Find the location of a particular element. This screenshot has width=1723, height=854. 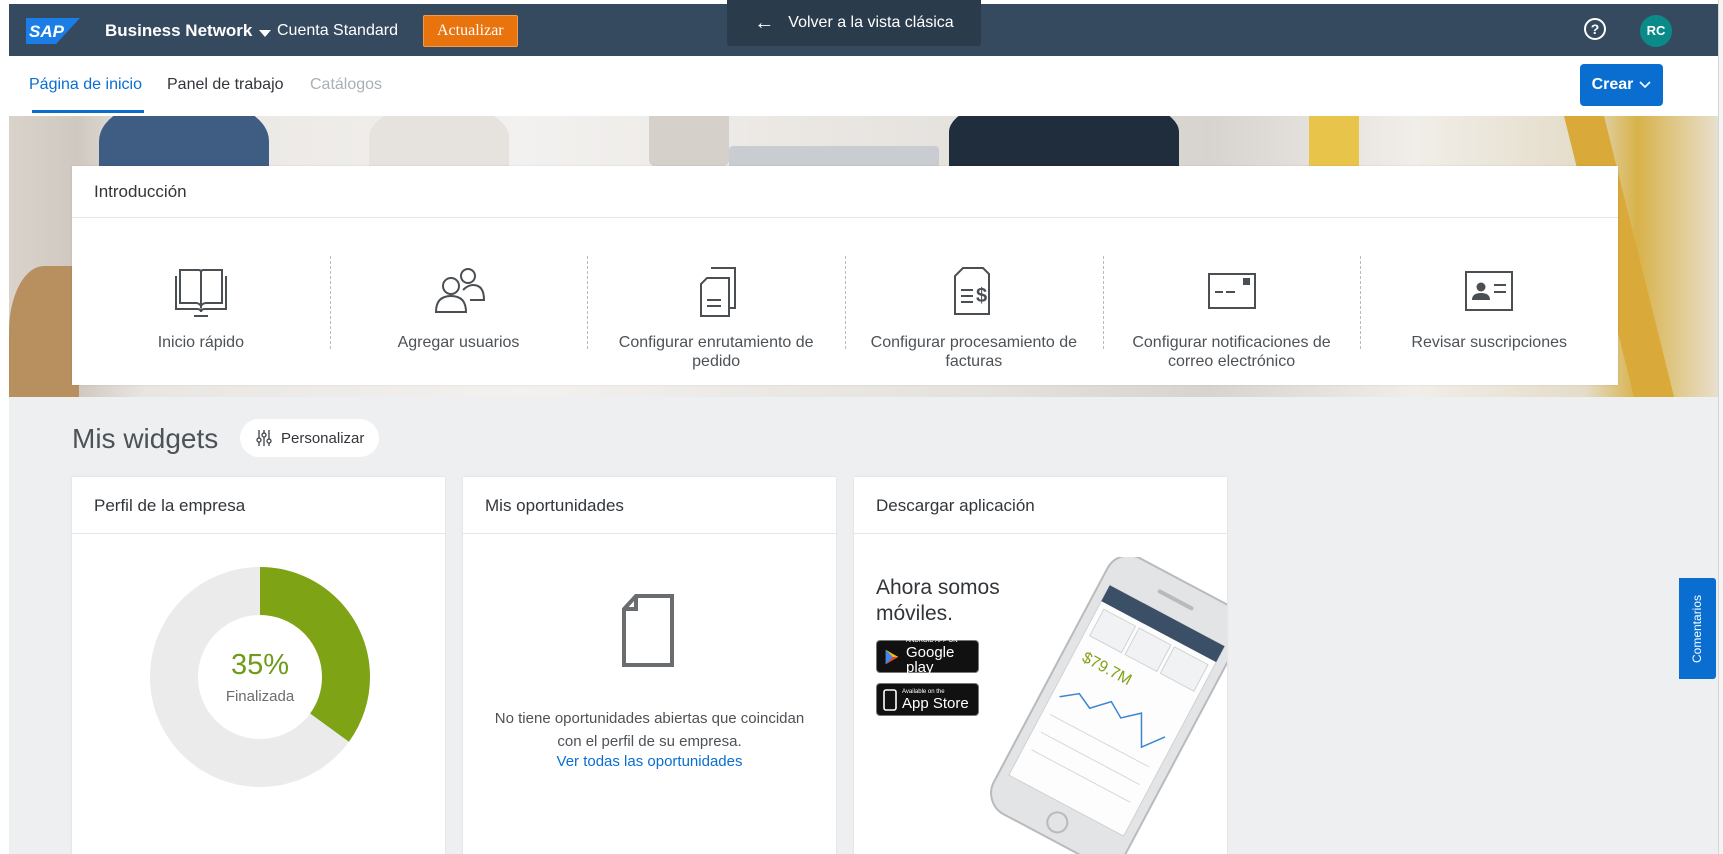

create-label: Crear is located at coordinates (1612, 84).